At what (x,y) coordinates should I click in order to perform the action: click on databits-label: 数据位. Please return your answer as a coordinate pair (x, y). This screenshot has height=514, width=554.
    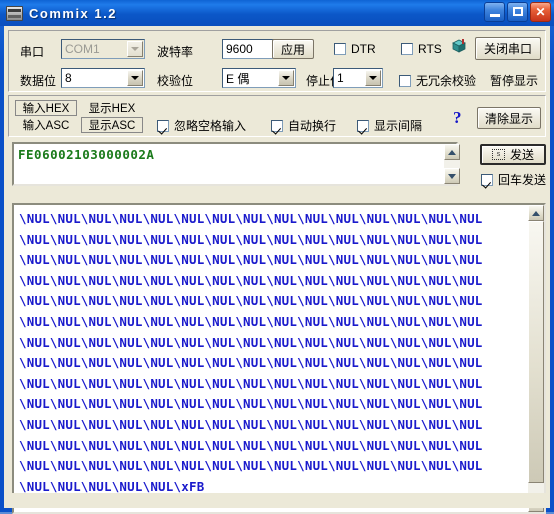
    Looking at the image, I should click on (38, 81).